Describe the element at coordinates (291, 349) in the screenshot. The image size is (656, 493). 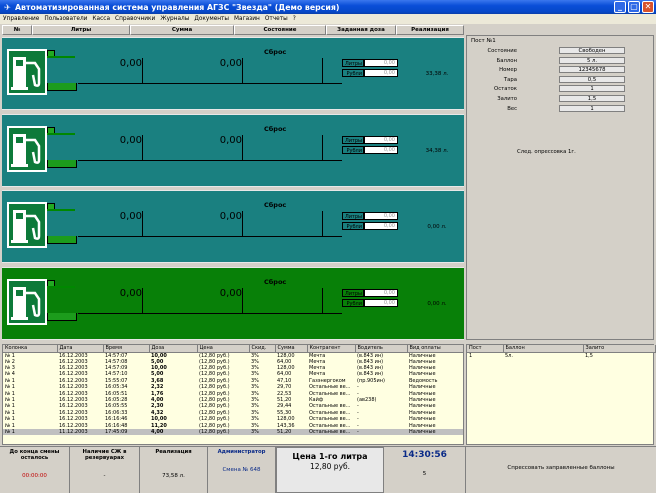
I see `log-col-header: Сумма` at that location.